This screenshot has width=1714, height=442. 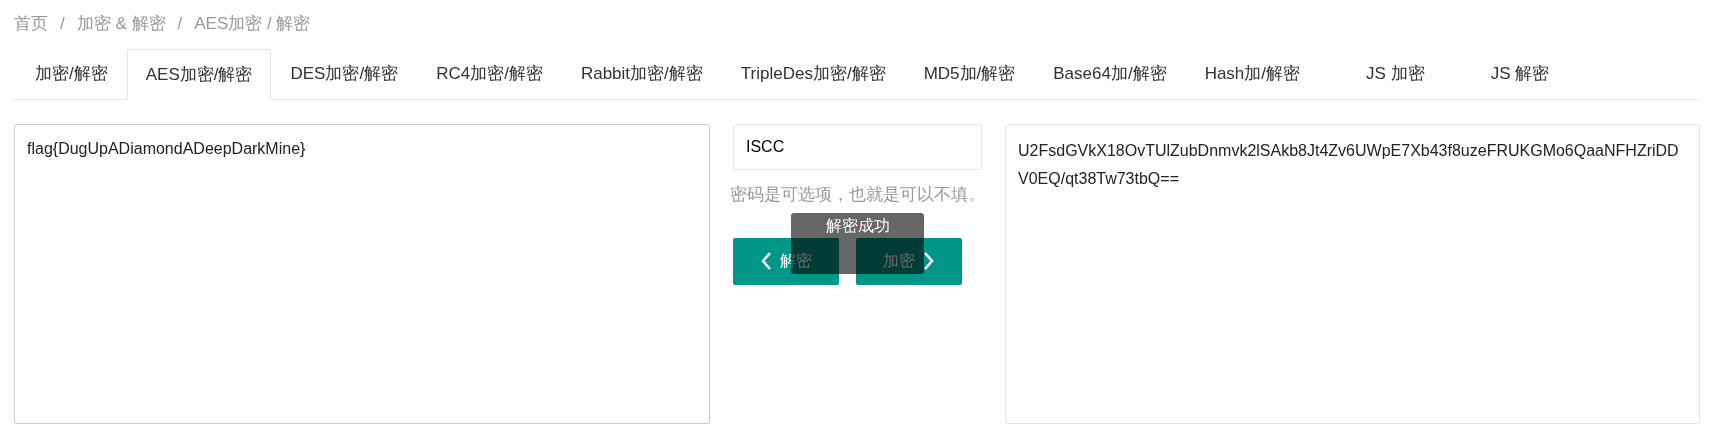 What do you see at coordinates (1395, 73) in the screenshot?
I see `tab: JS 加密` at bounding box center [1395, 73].